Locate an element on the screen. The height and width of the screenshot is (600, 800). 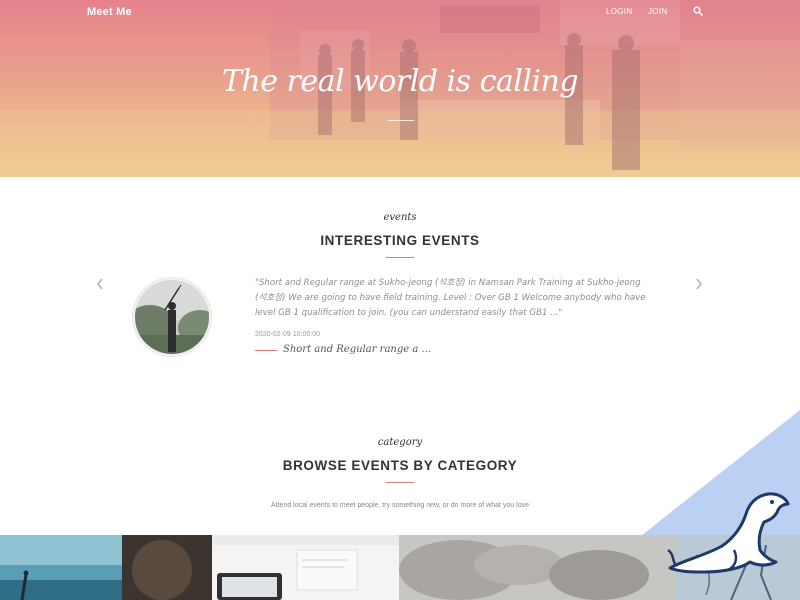
brand-logo: Meet Me is located at coordinates (109, 12).